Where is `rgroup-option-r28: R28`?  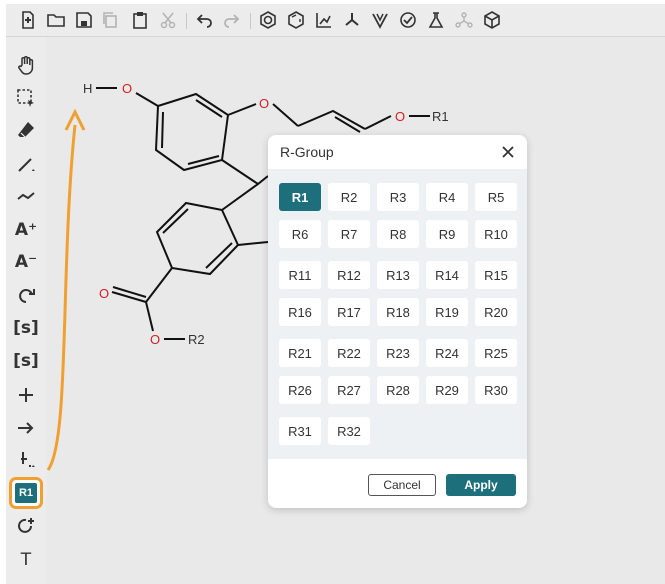 rgroup-option-r28: R28 is located at coordinates (398, 390).